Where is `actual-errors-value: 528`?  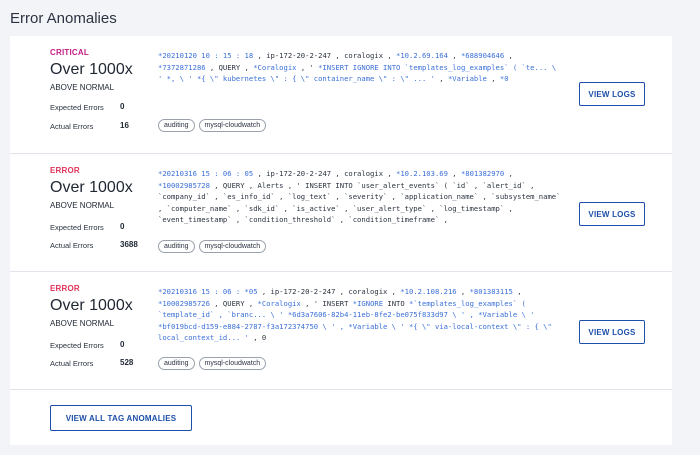
actual-errors-value: 528 is located at coordinates (127, 362).